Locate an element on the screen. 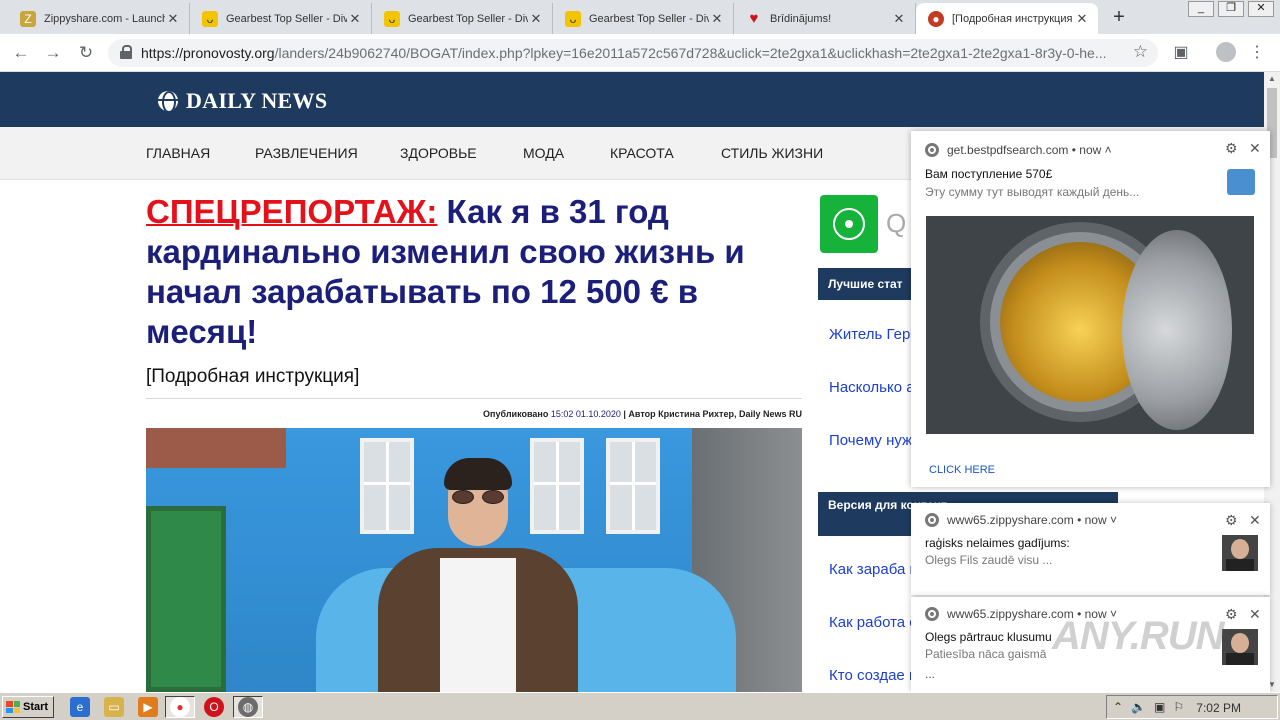 The image size is (1280, 720). reload-icon: ↻ is located at coordinates (86, 53).